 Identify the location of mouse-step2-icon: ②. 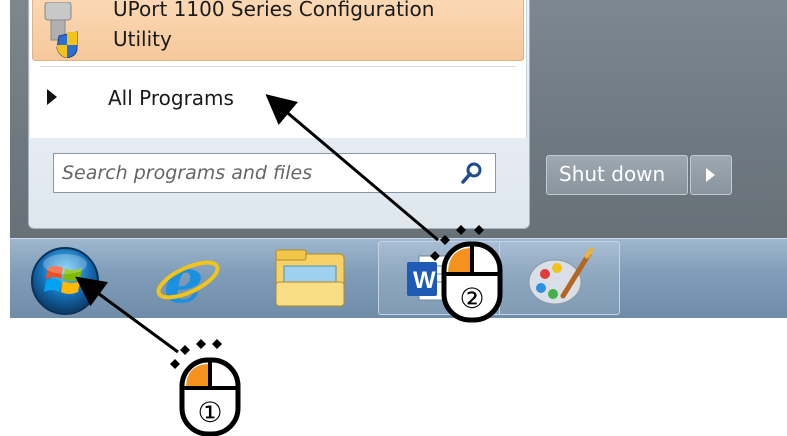
(466, 274).